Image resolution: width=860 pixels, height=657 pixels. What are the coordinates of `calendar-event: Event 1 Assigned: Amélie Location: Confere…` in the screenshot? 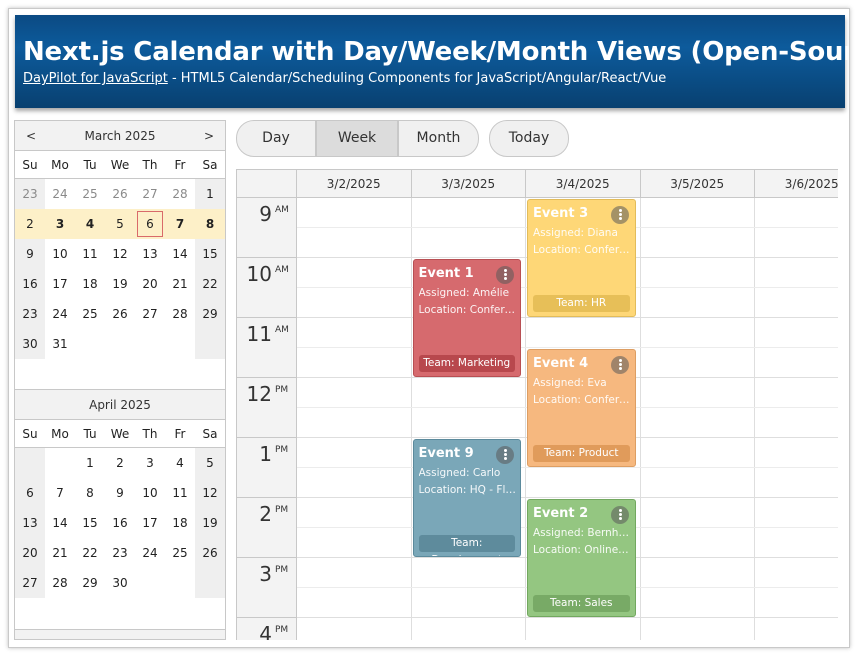 It's located at (466, 318).